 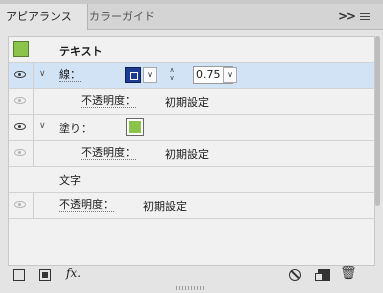 I want to click on fill-opacity-visibility-toggle, so click(x=21, y=153).